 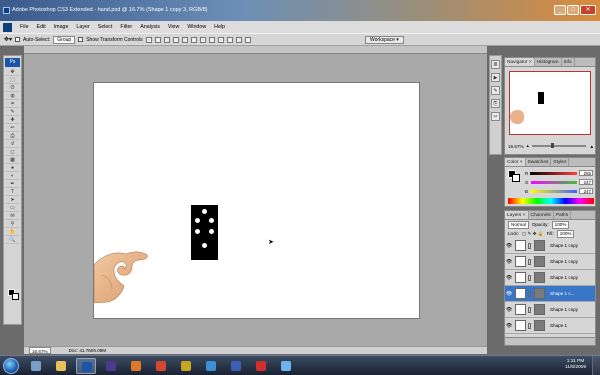 I want to click on rectangle-icon: ▭, so click(x=12, y=208).